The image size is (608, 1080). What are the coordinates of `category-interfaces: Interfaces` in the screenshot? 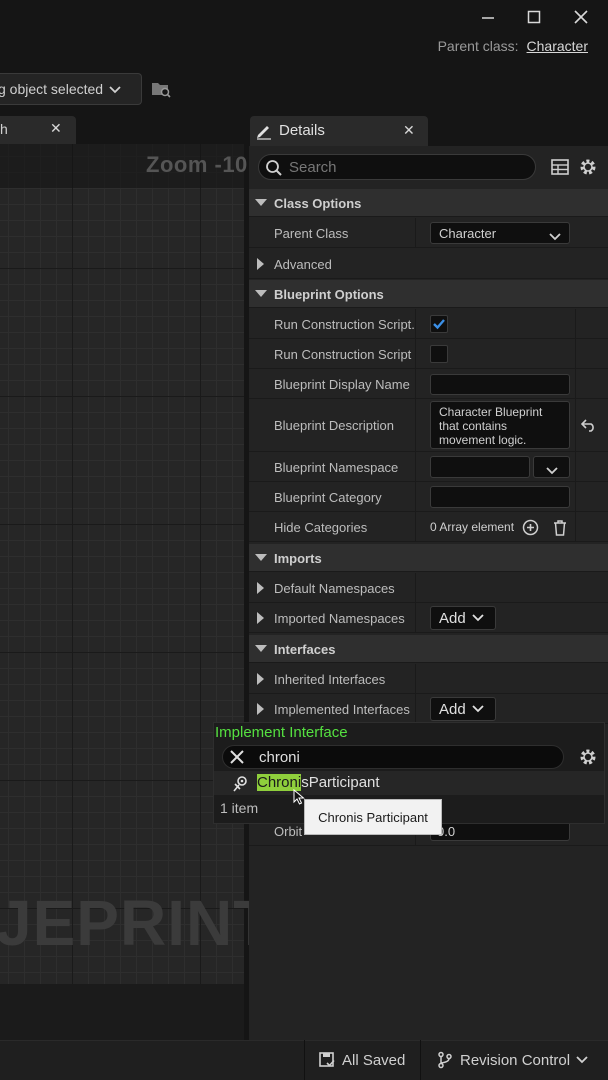 It's located at (428, 649).